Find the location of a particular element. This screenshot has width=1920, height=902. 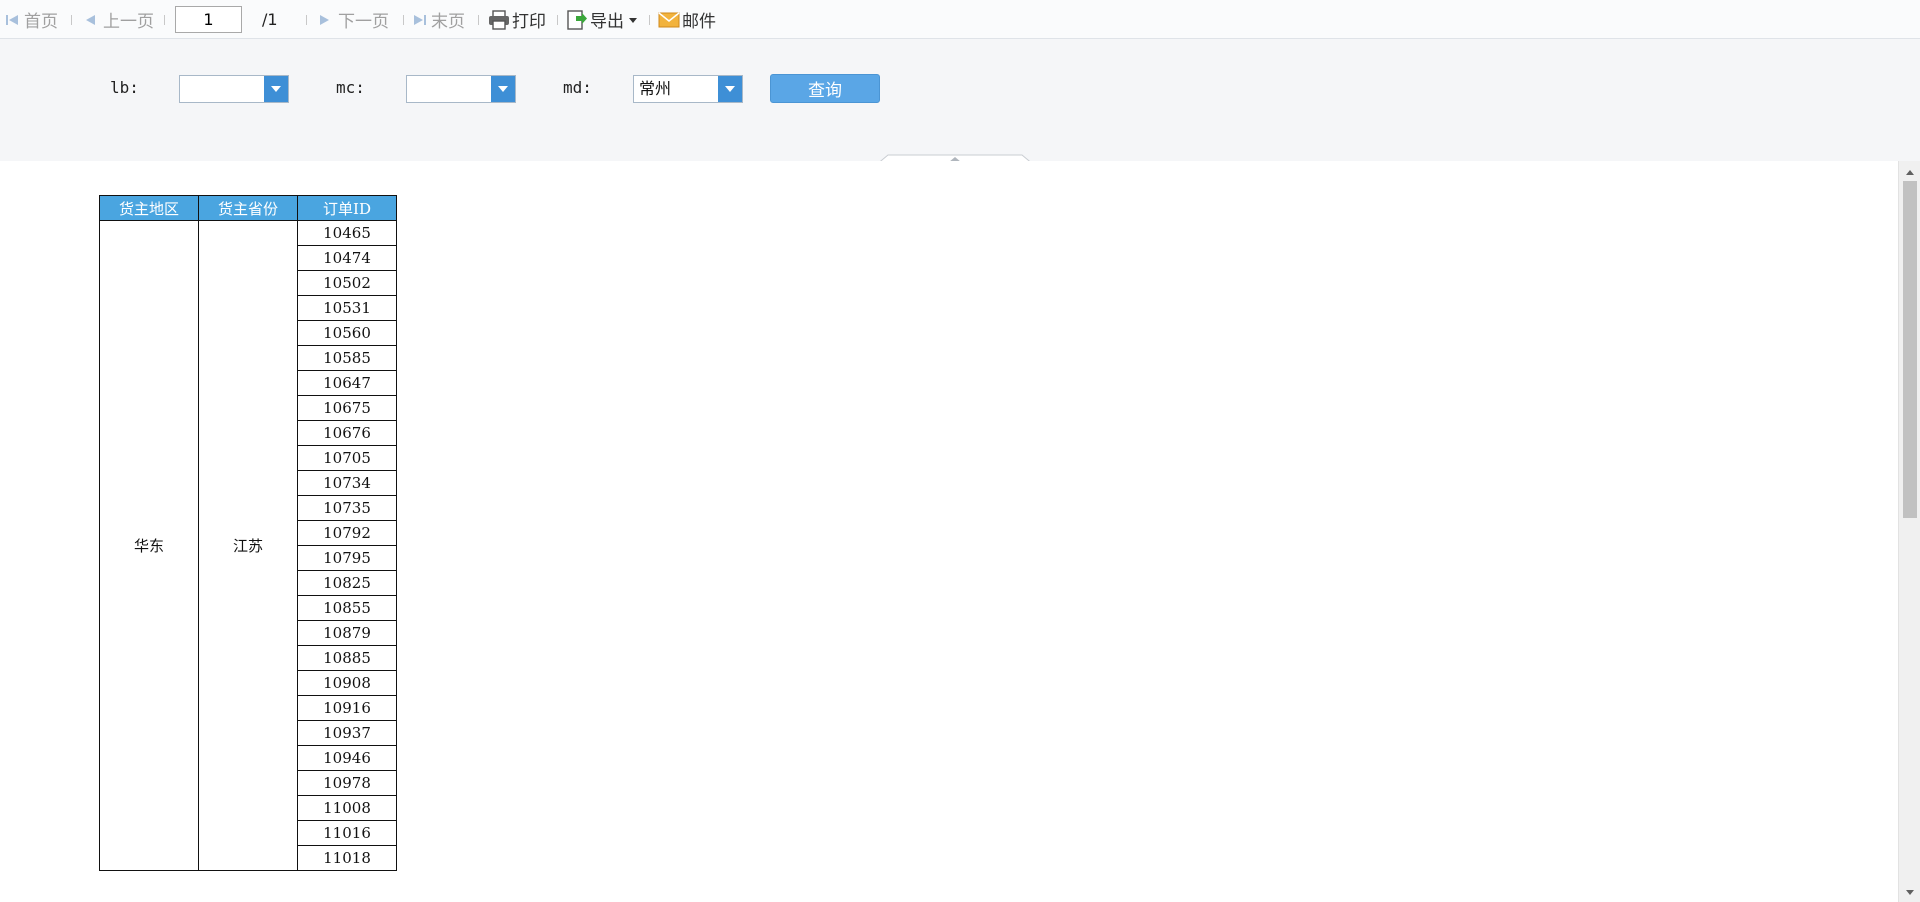

column-header-province: 货主省份 is located at coordinates (248, 208).